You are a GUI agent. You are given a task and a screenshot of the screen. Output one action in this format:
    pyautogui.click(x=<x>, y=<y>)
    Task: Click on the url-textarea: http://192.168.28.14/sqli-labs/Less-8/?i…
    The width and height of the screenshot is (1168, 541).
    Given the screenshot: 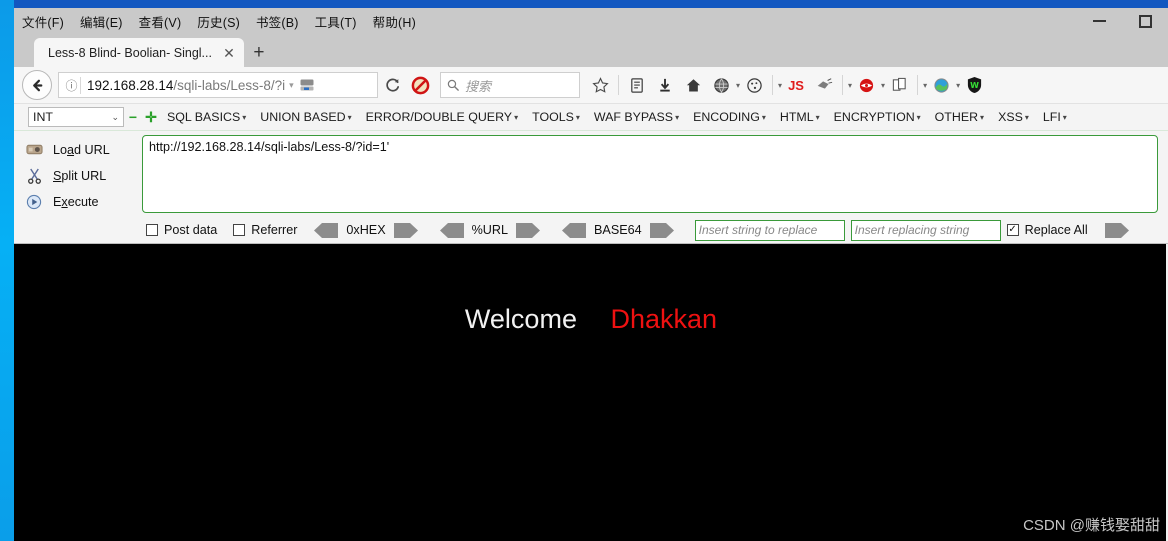 What is the action you would take?
    pyautogui.click(x=650, y=174)
    